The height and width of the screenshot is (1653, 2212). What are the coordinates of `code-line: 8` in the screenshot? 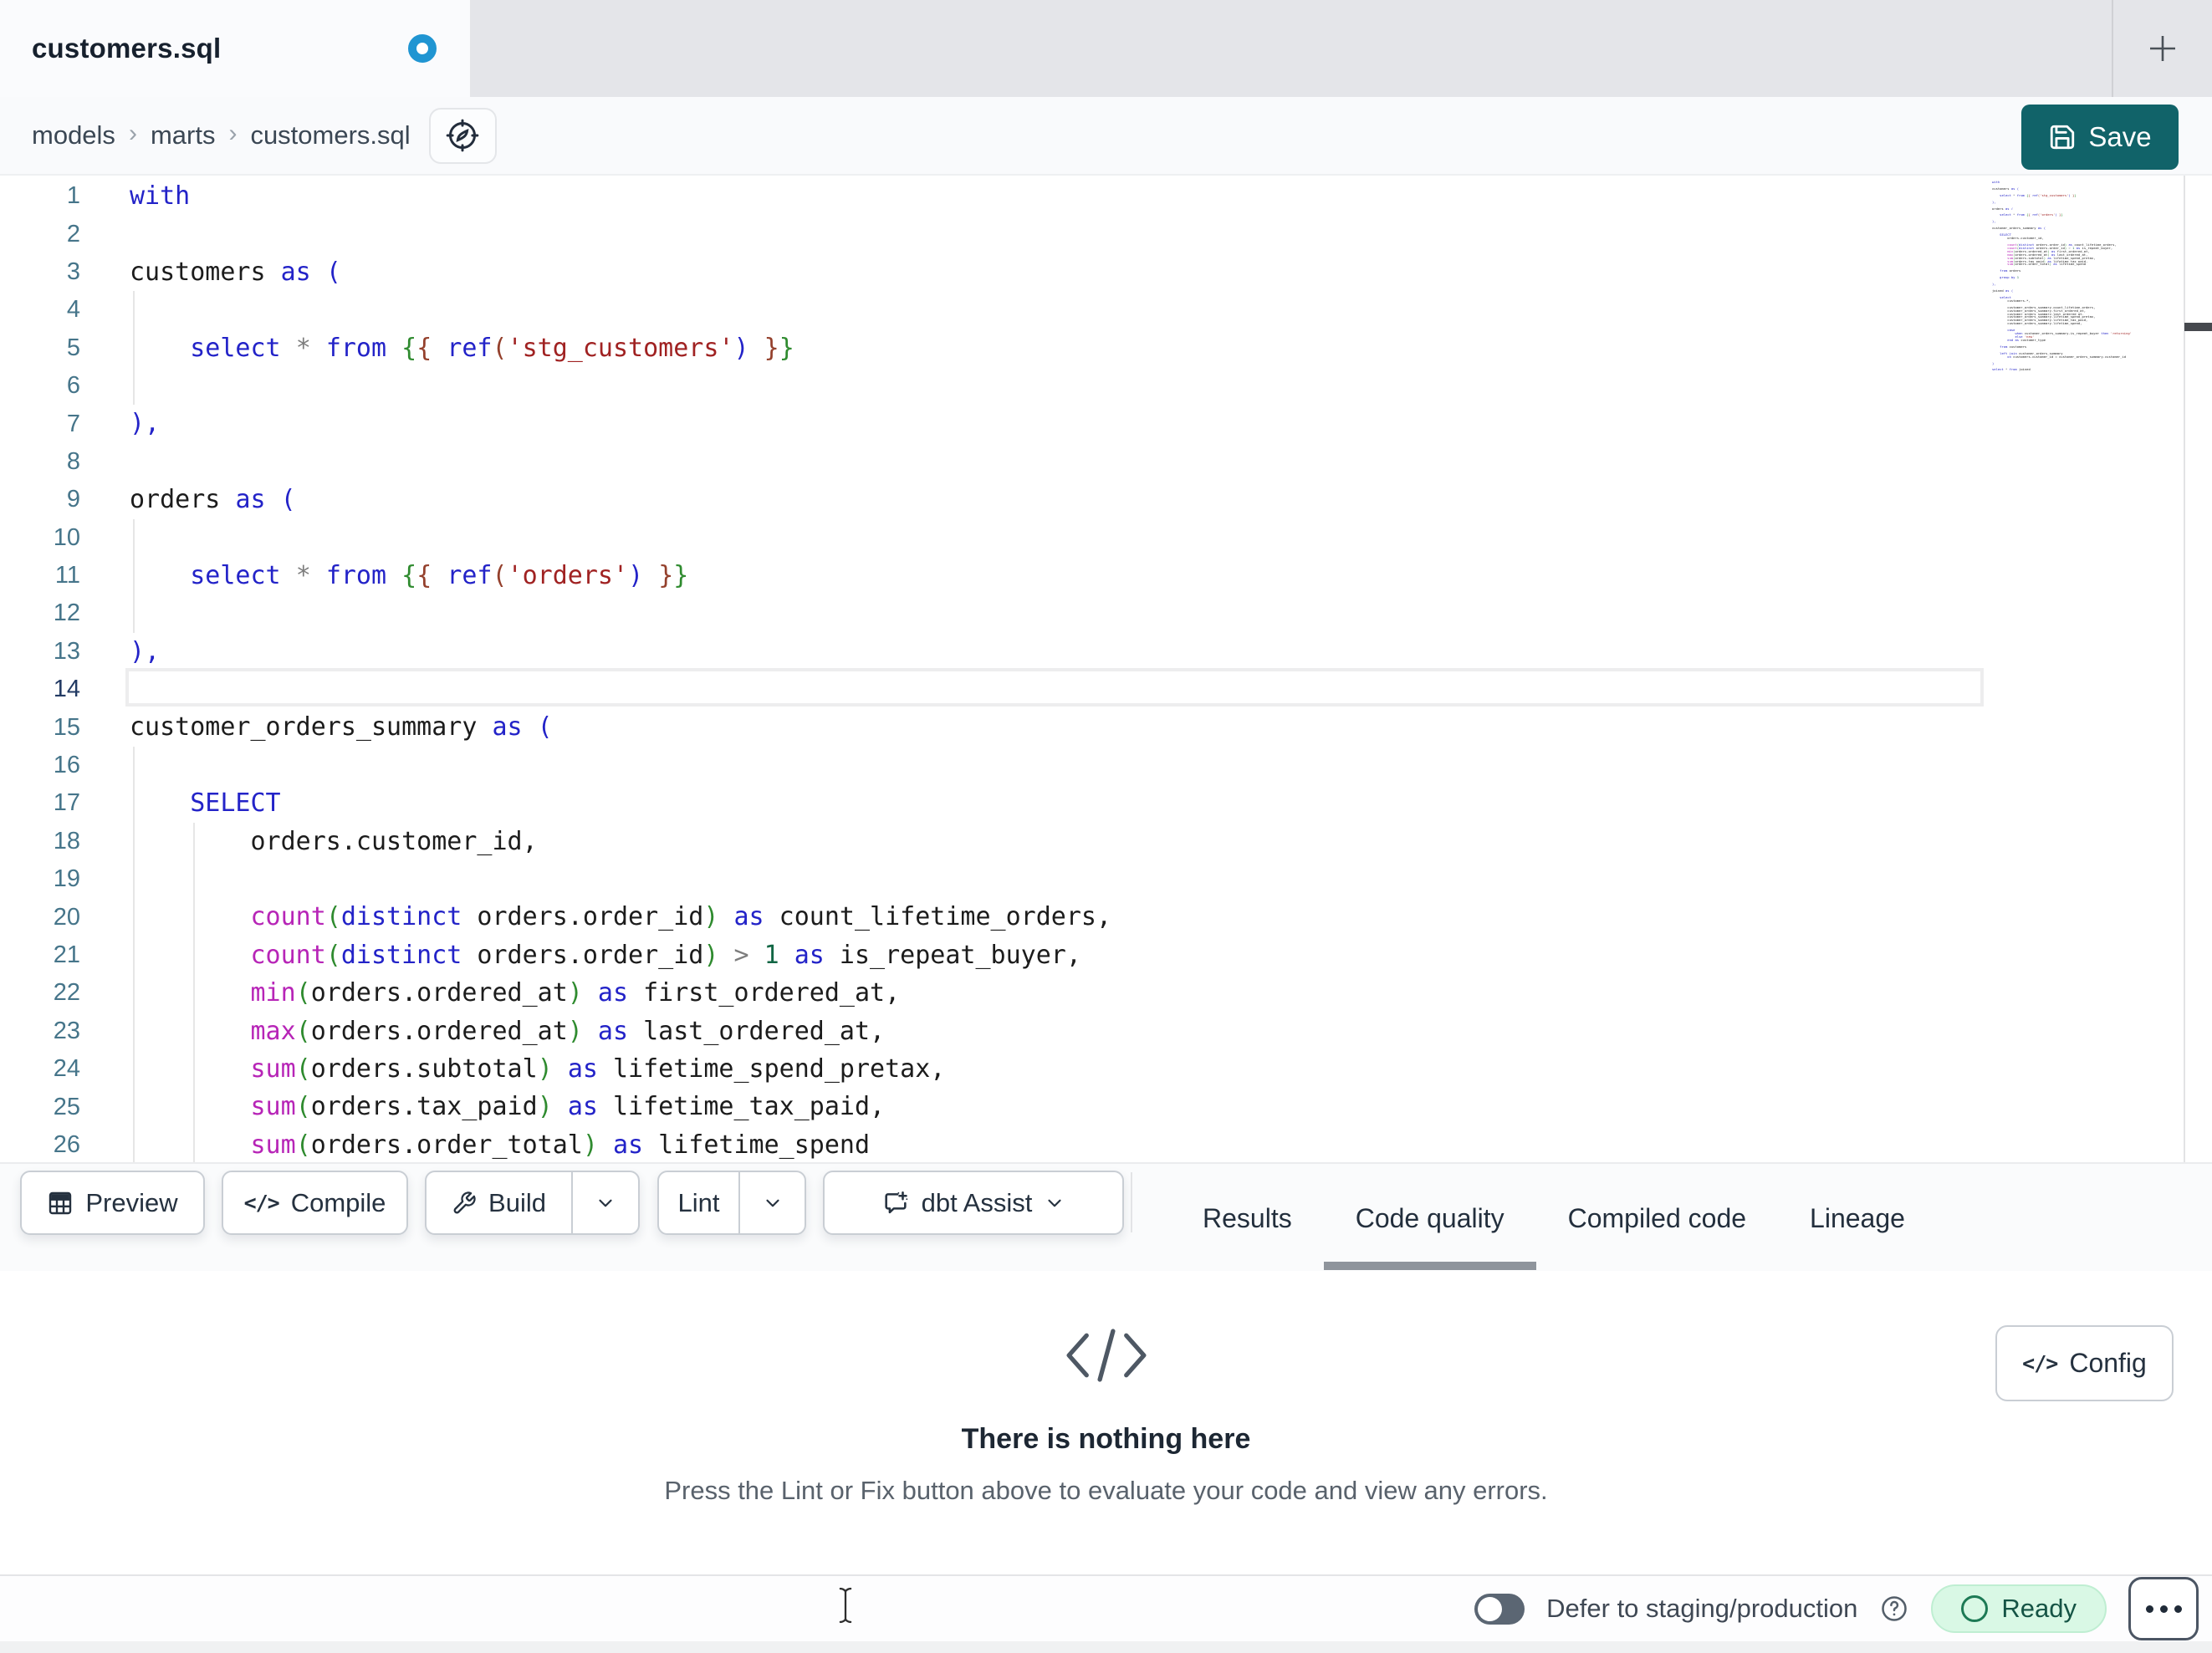 It's located at (555, 462).